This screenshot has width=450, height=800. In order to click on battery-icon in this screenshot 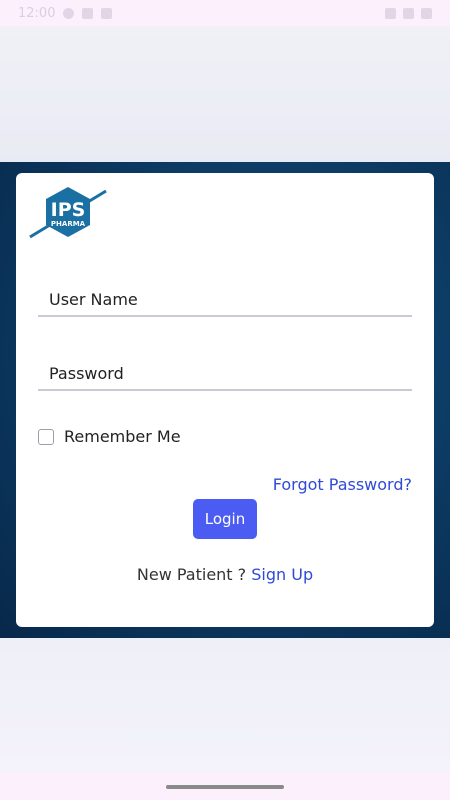, I will do `click(426, 13)`.